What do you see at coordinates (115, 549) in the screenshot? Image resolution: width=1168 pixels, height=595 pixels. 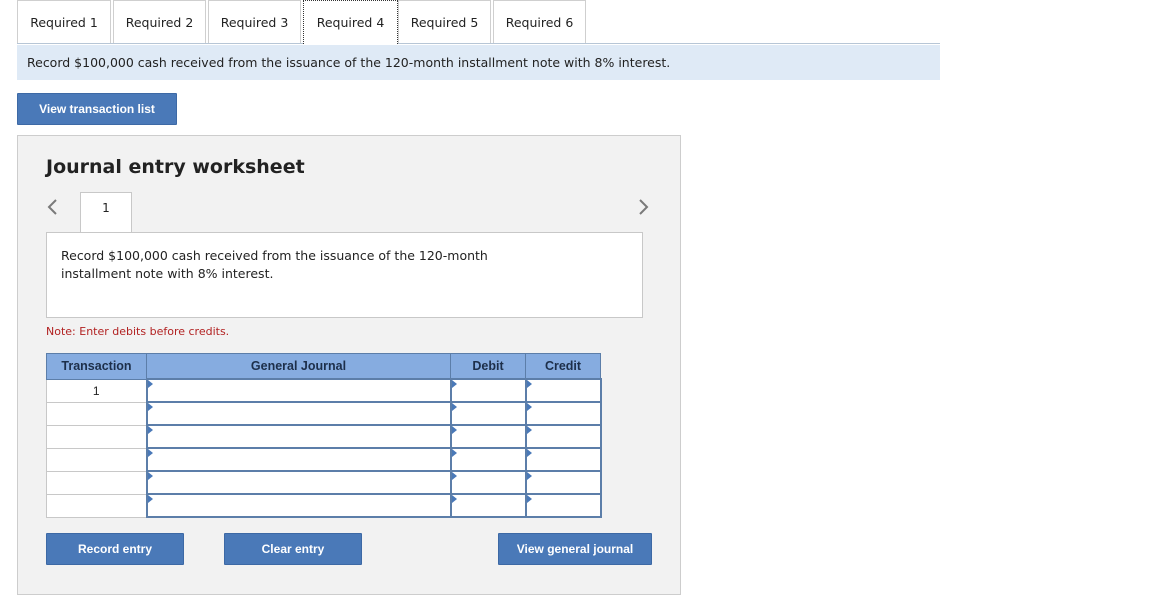 I see `record-entry-button: Record entry` at bounding box center [115, 549].